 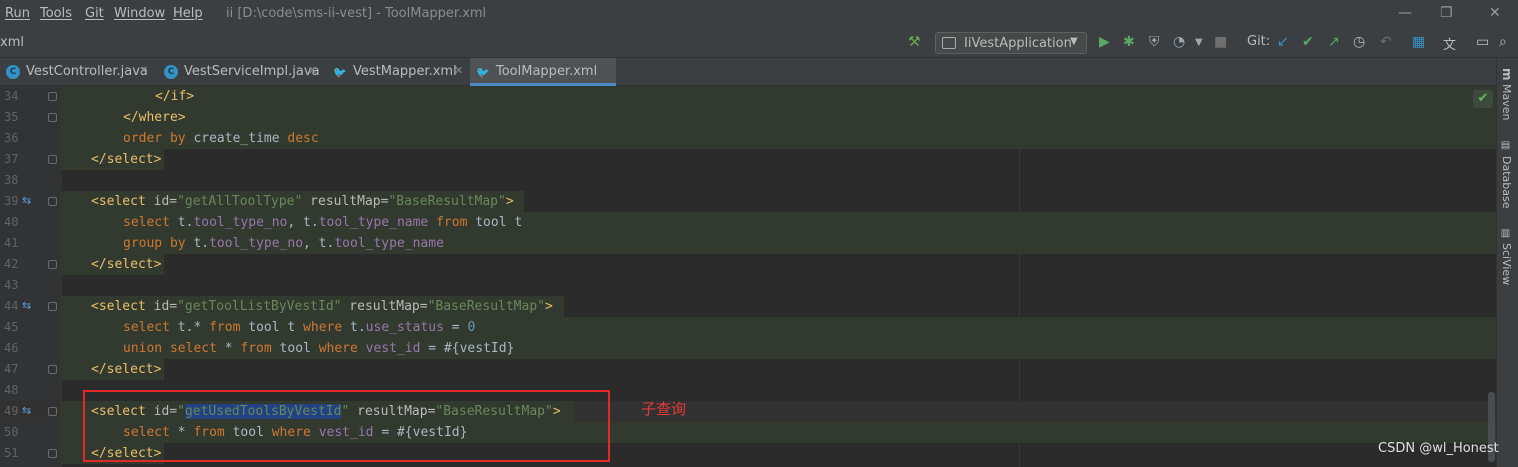 I want to click on mybatis-xml-icon: 🐦, so click(x=483, y=72).